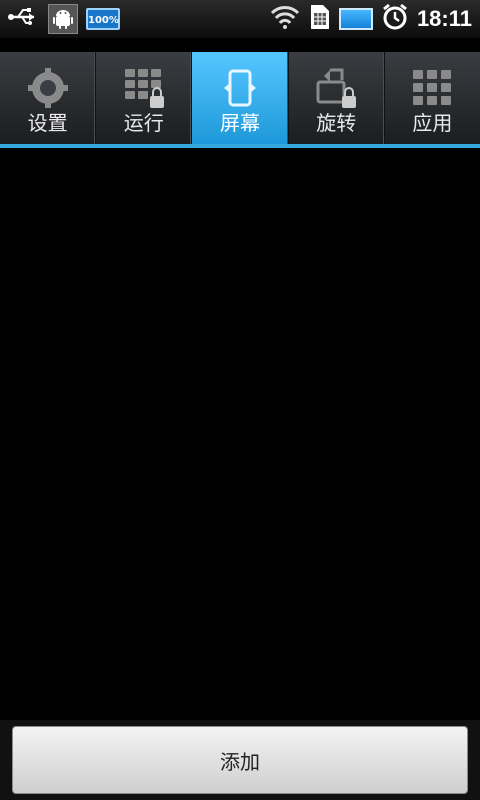  I want to click on tab-rotate: 旋转, so click(337, 98).